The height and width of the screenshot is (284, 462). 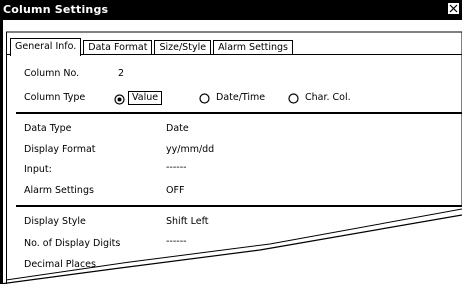 What do you see at coordinates (48, 128) in the screenshot?
I see `data-type-label: Data Type` at bounding box center [48, 128].